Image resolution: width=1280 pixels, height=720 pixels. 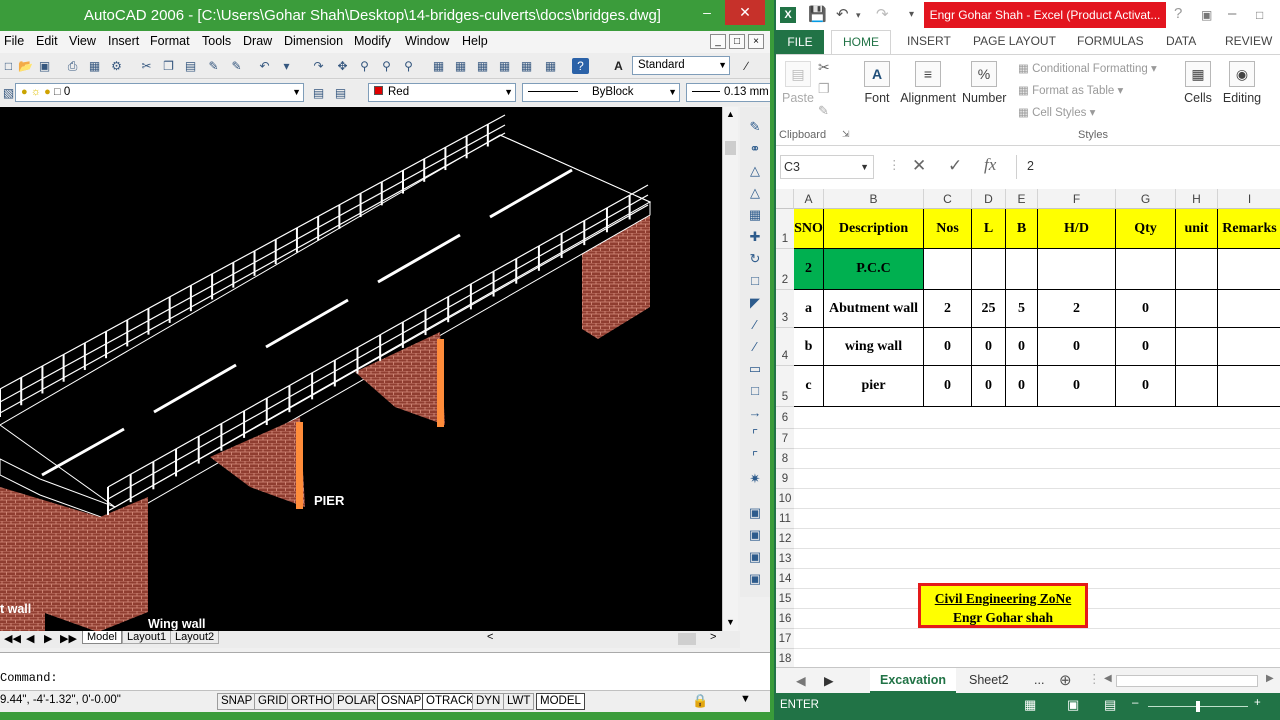 What do you see at coordinates (1197, 229) in the screenshot?
I see `header-cell-h: unit` at bounding box center [1197, 229].